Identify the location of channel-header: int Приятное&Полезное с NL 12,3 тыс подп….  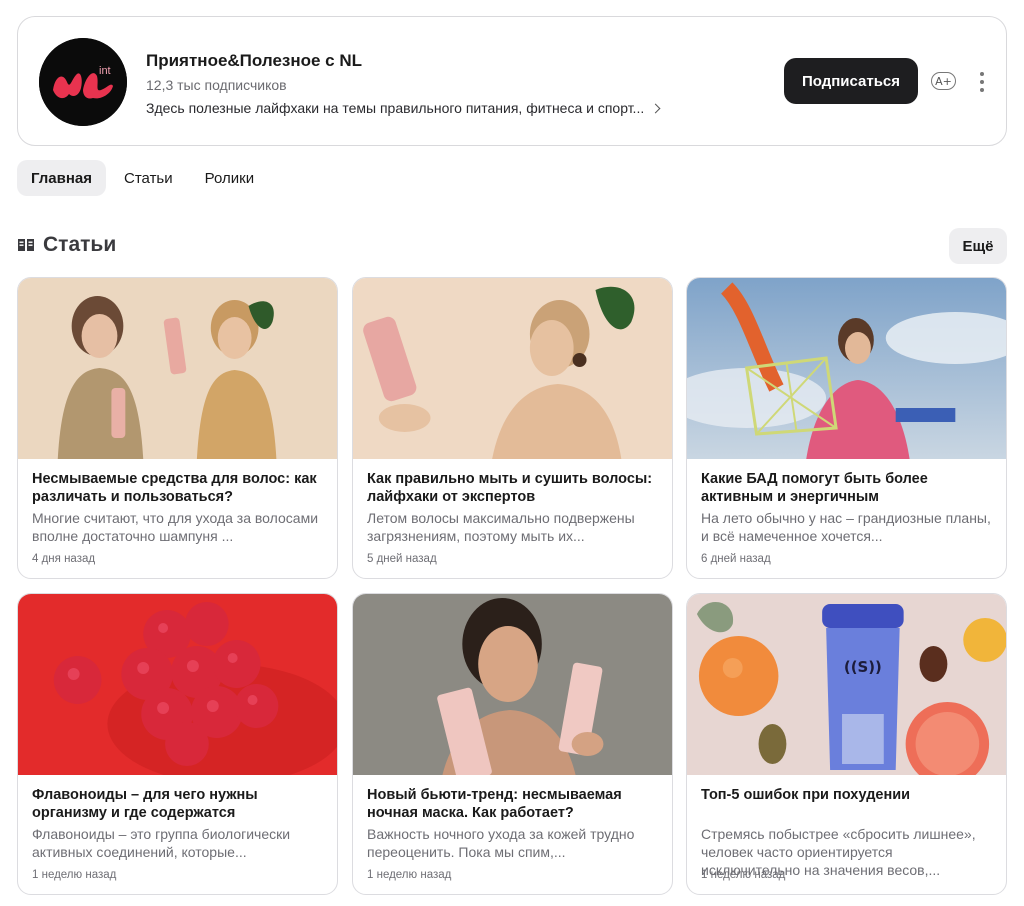
(512, 81).